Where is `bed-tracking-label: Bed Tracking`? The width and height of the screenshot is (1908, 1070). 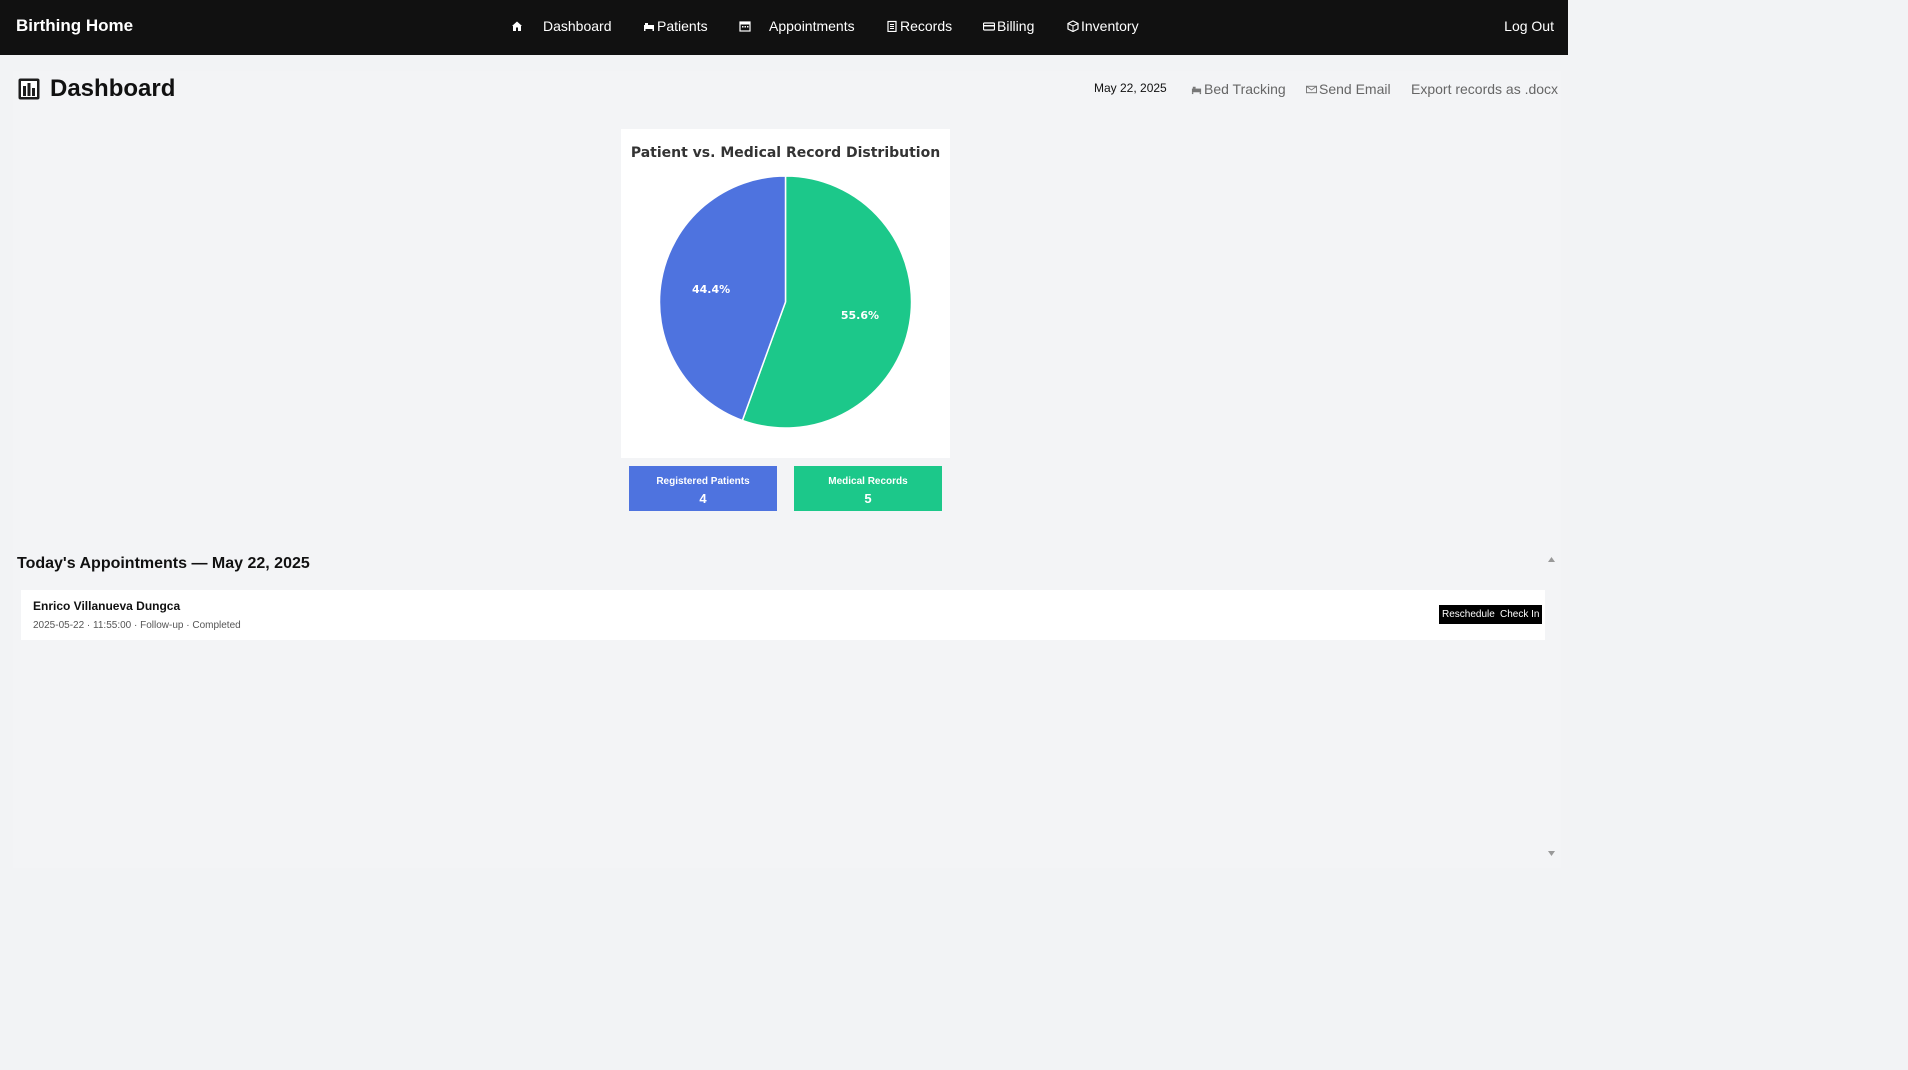 bed-tracking-label: Bed Tracking is located at coordinates (1245, 89).